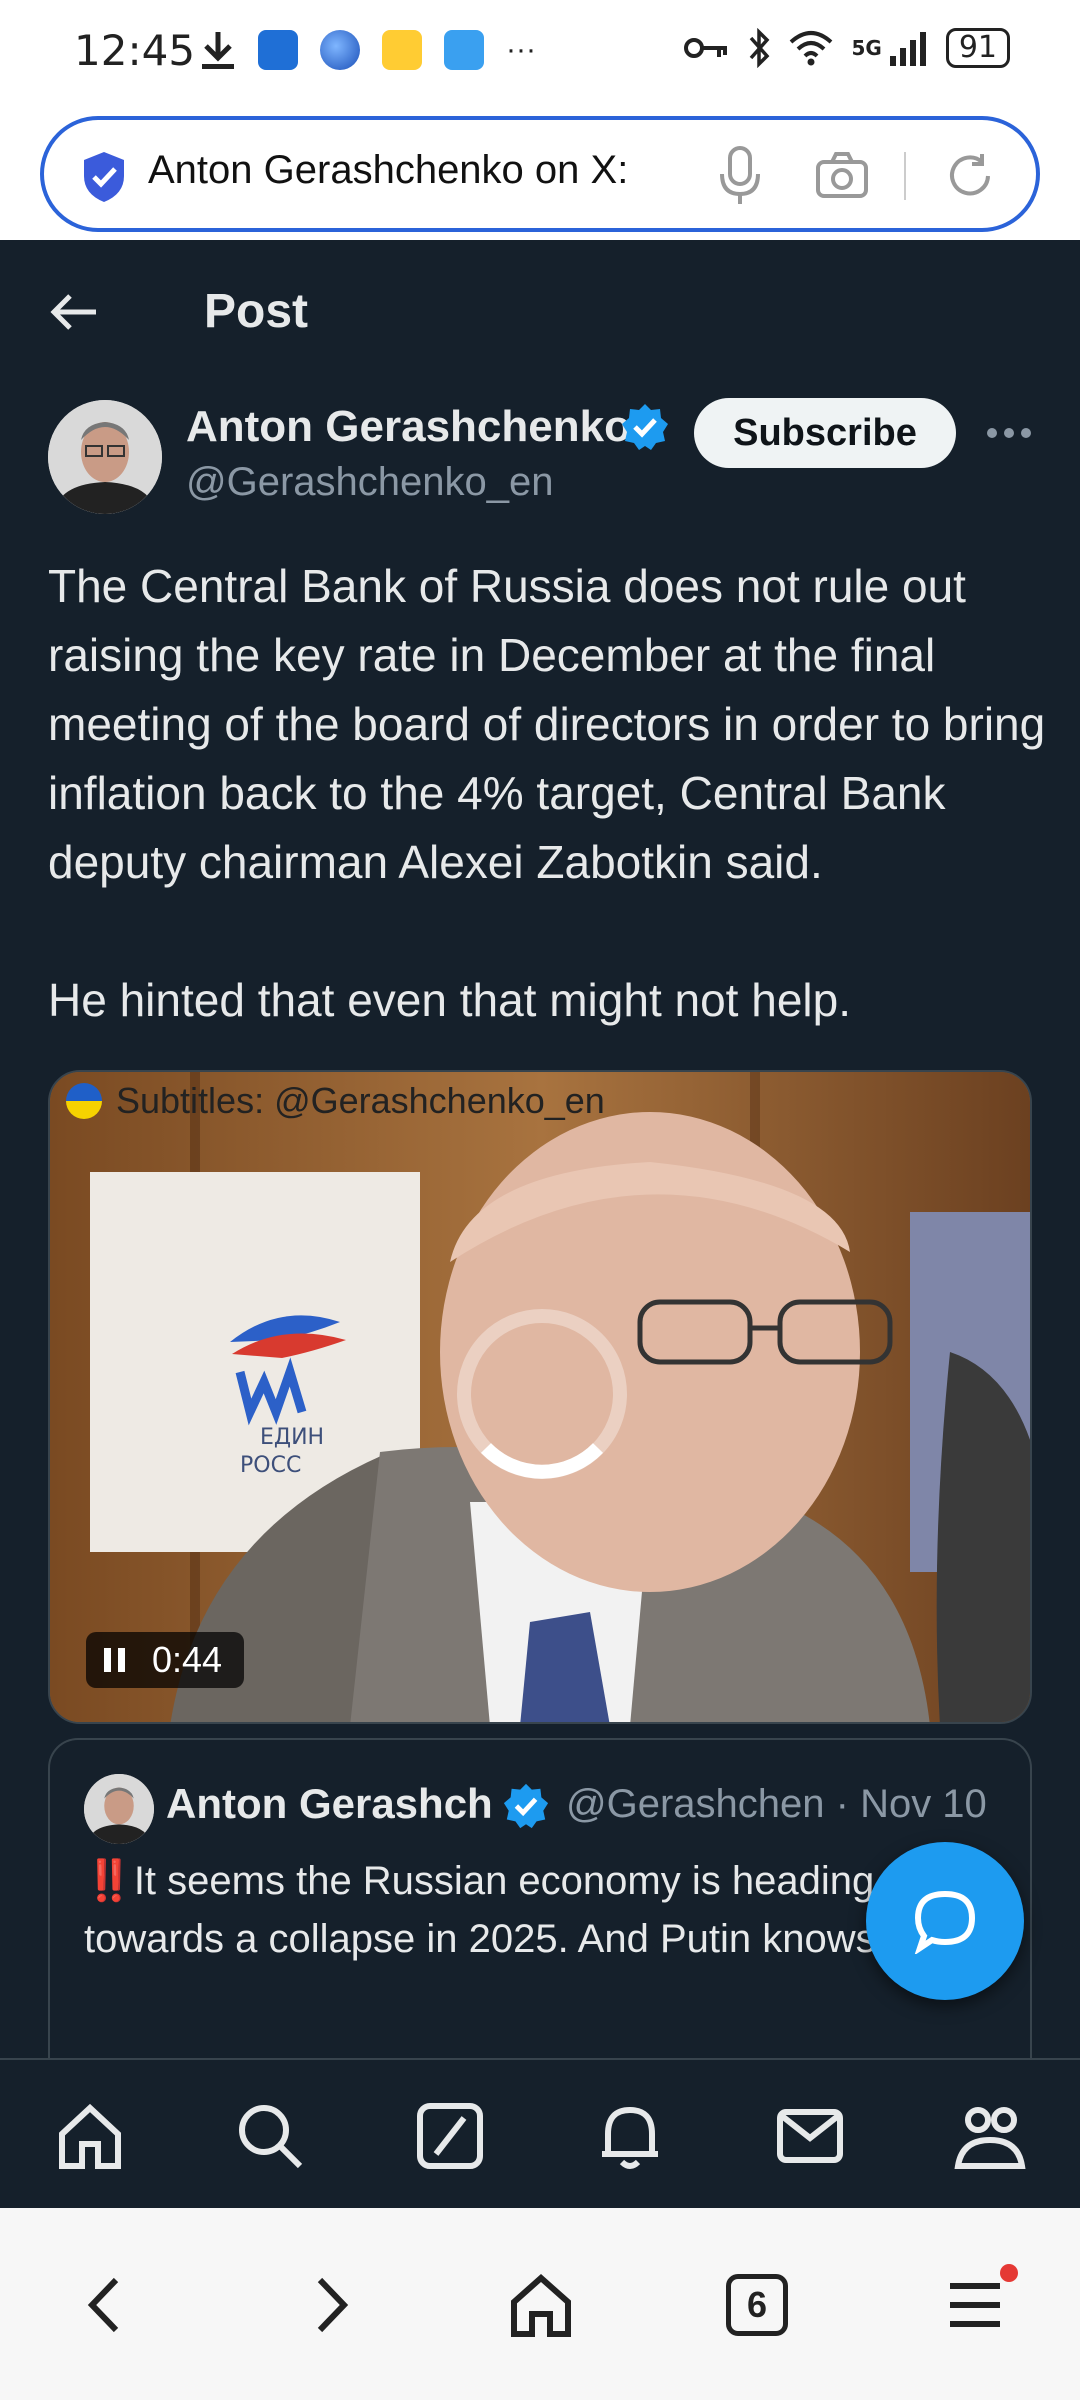  What do you see at coordinates (464, 50) in the screenshot?
I see `app-icon-weather` at bounding box center [464, 50].